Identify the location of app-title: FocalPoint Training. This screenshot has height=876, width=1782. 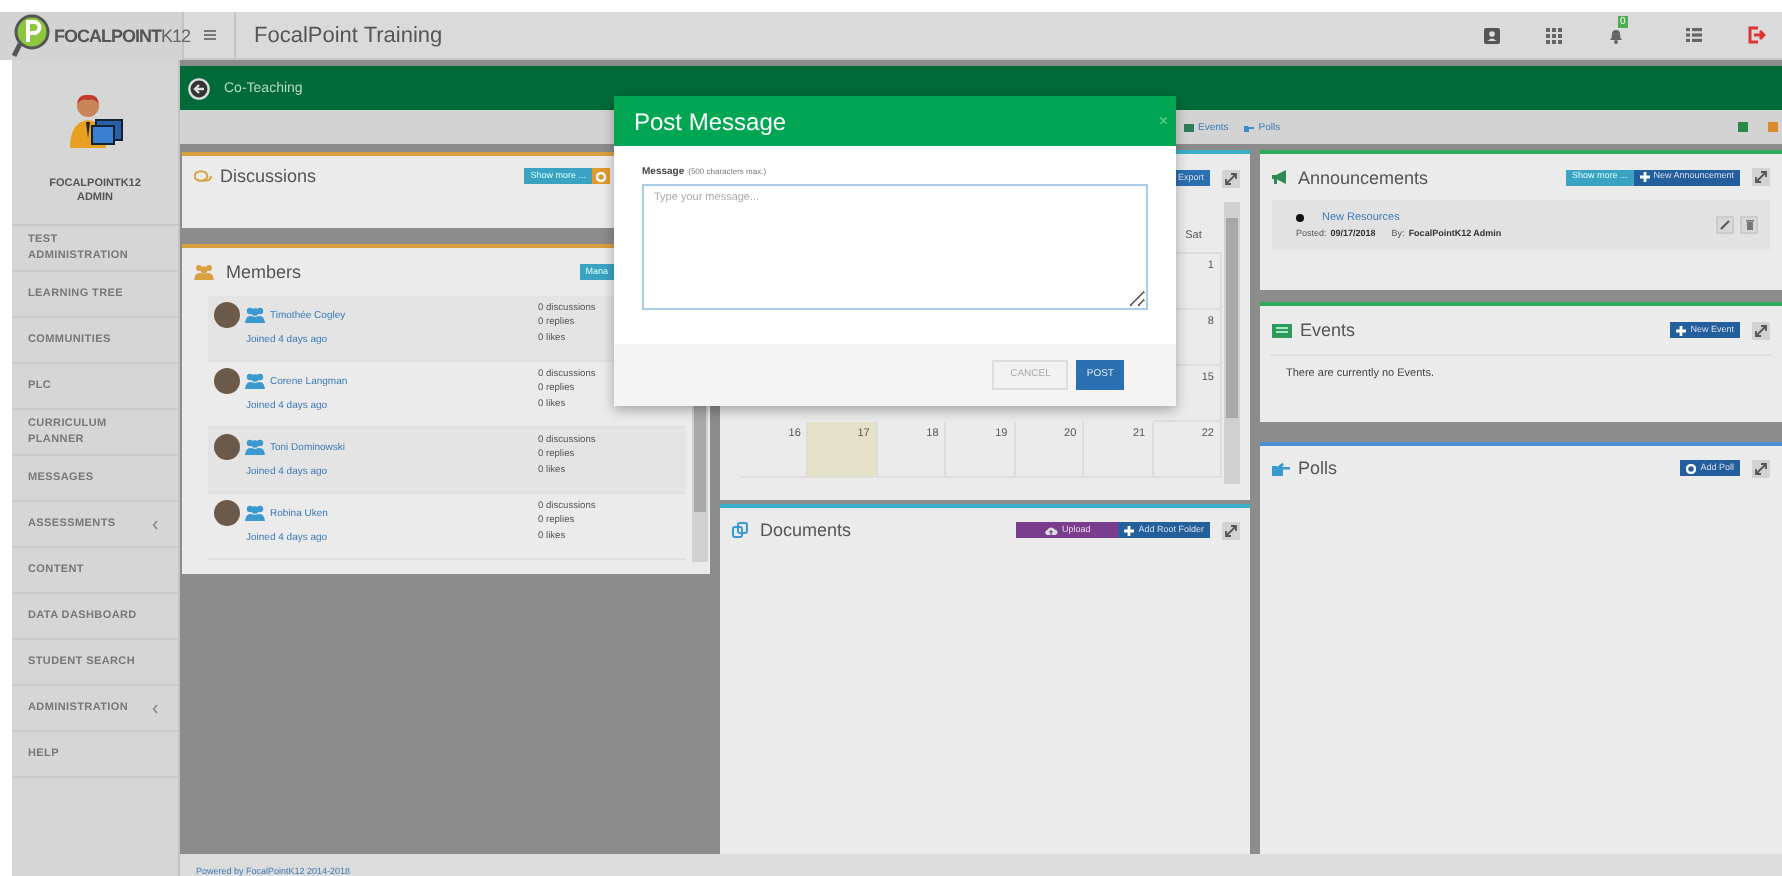
(349, 35).